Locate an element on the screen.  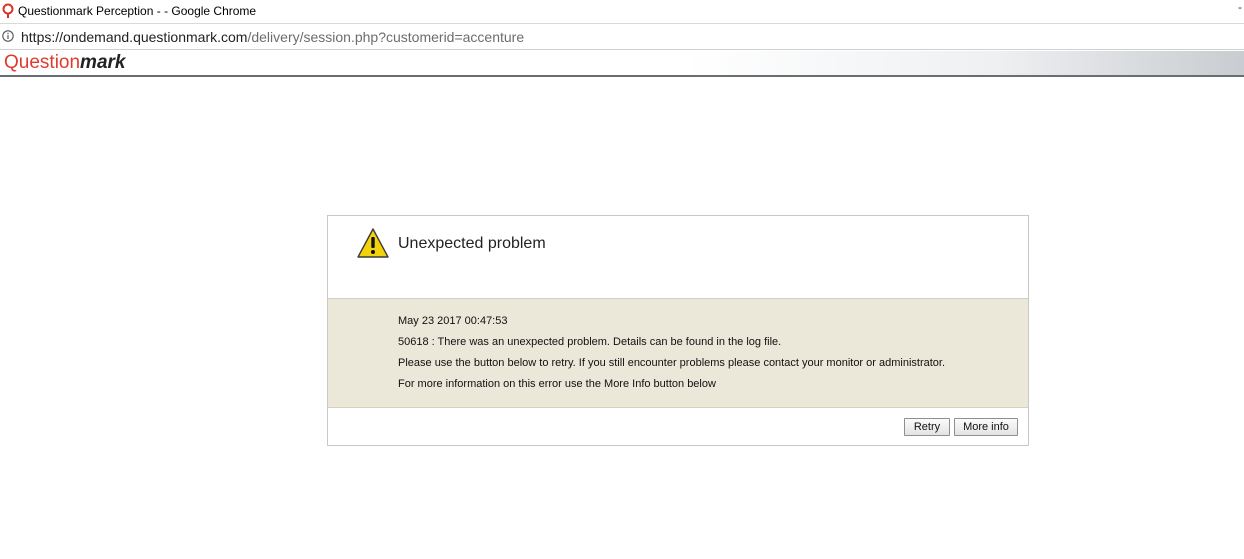
questionmark-header: Questionmark is located at coordinates (622, 64).